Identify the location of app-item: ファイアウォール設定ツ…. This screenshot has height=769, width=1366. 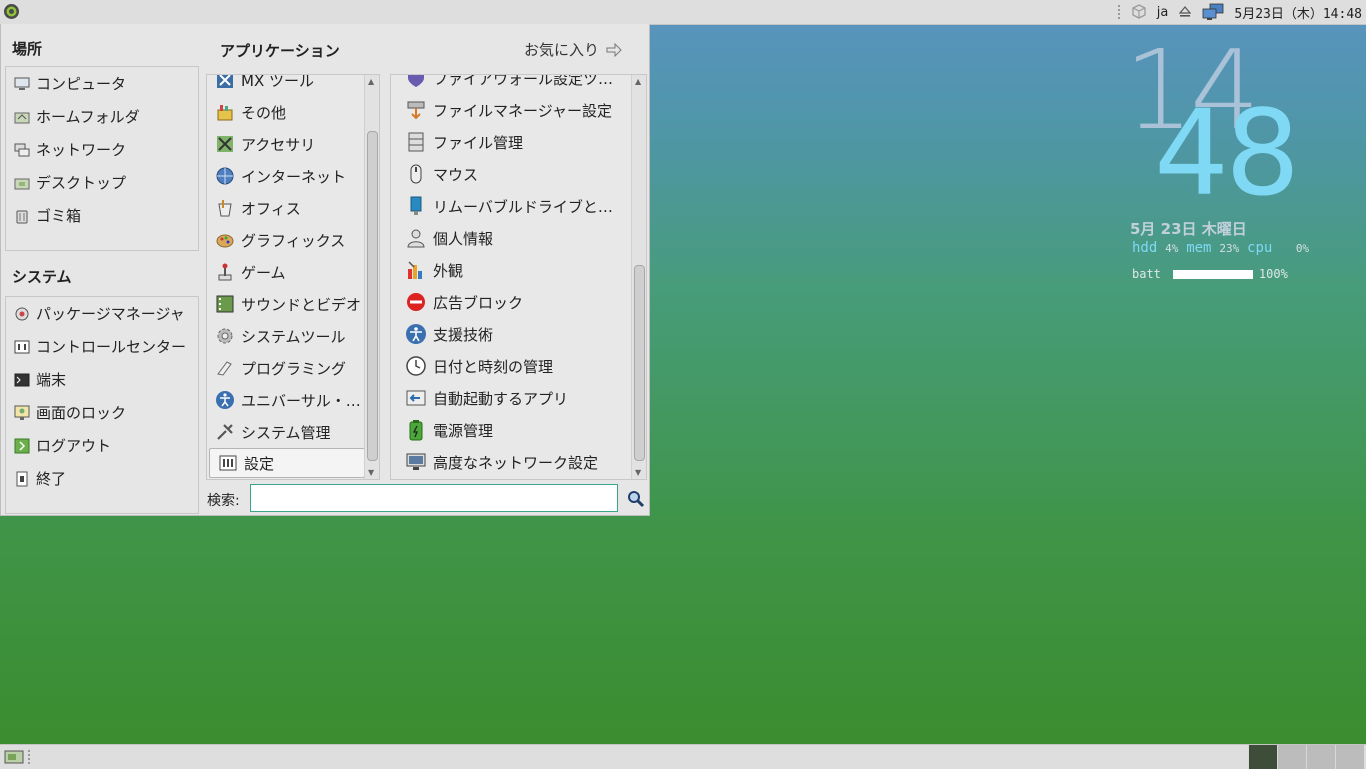
(511, 84).